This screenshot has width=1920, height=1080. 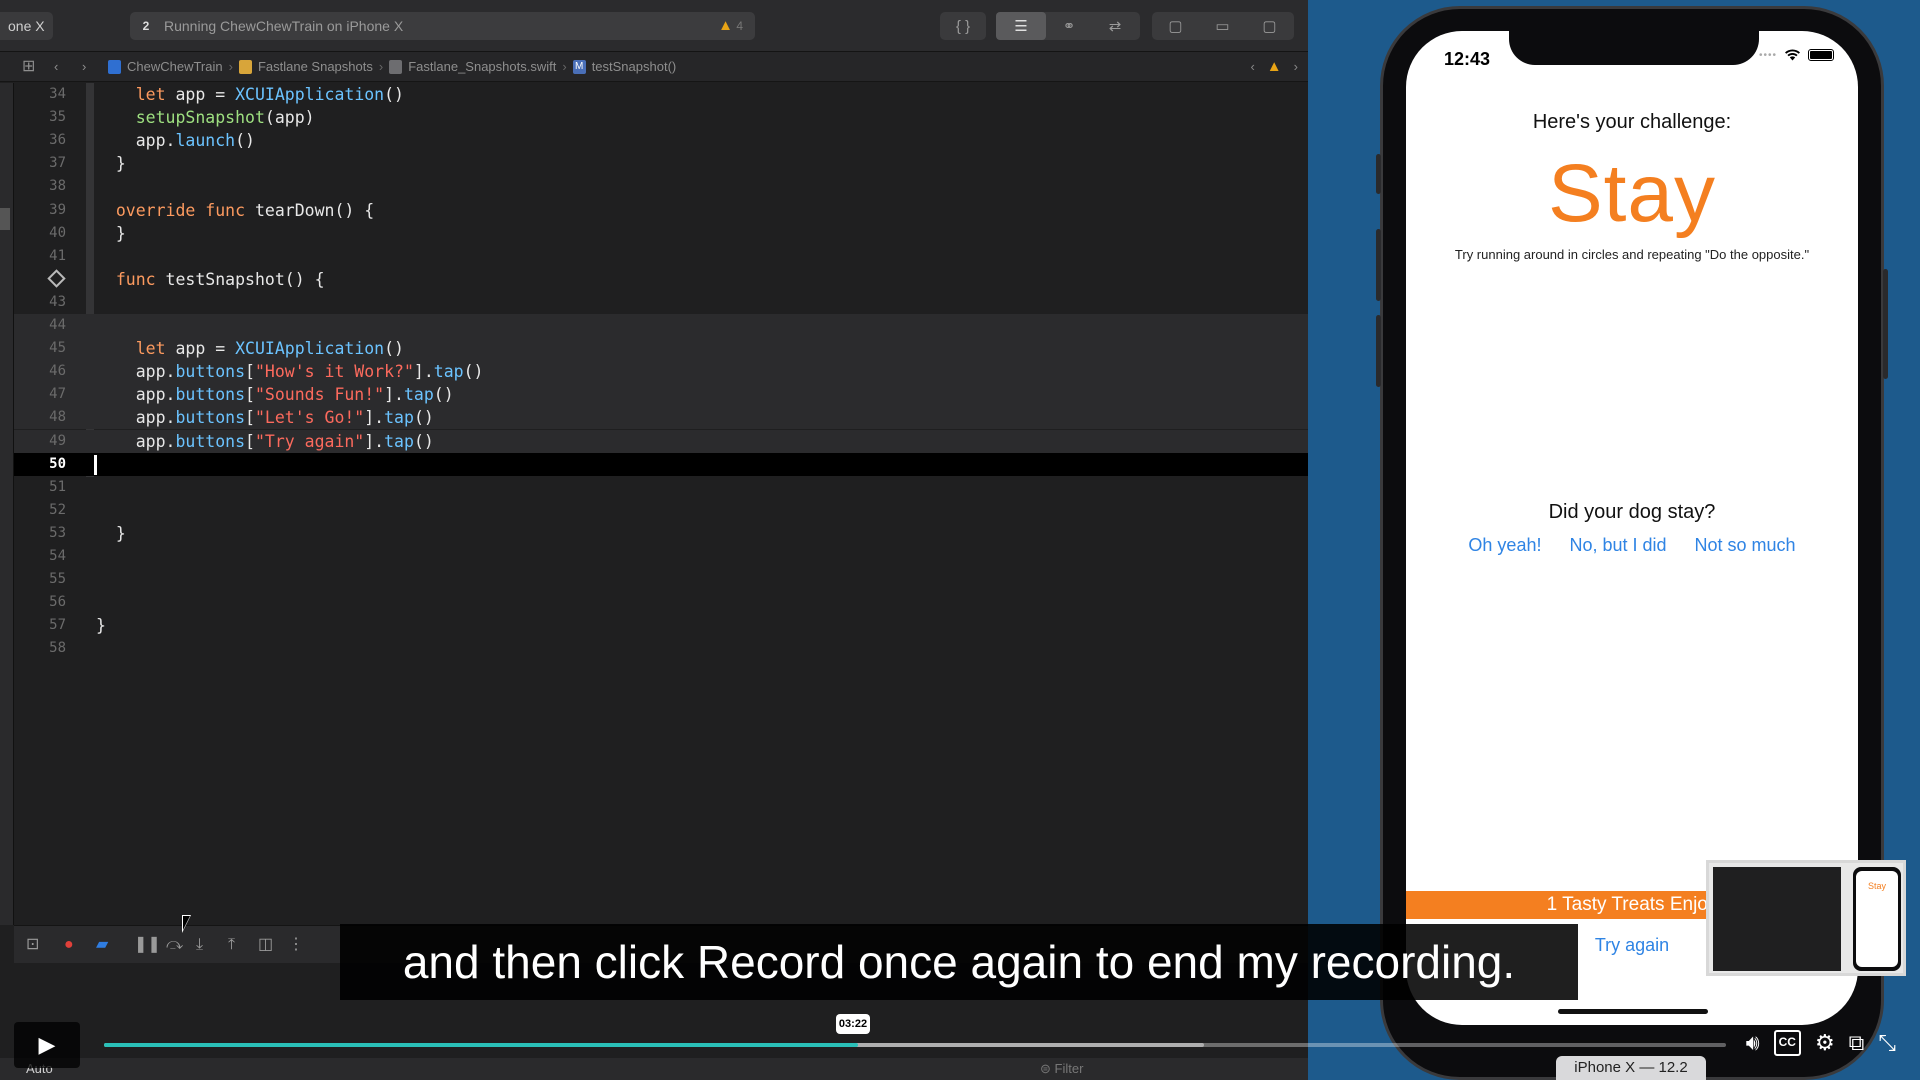 I want to click on video-controls: ▶ 03:22 🔊︎ CC ⚙ ⧉ ⤡, so click(x=964, y=1041).